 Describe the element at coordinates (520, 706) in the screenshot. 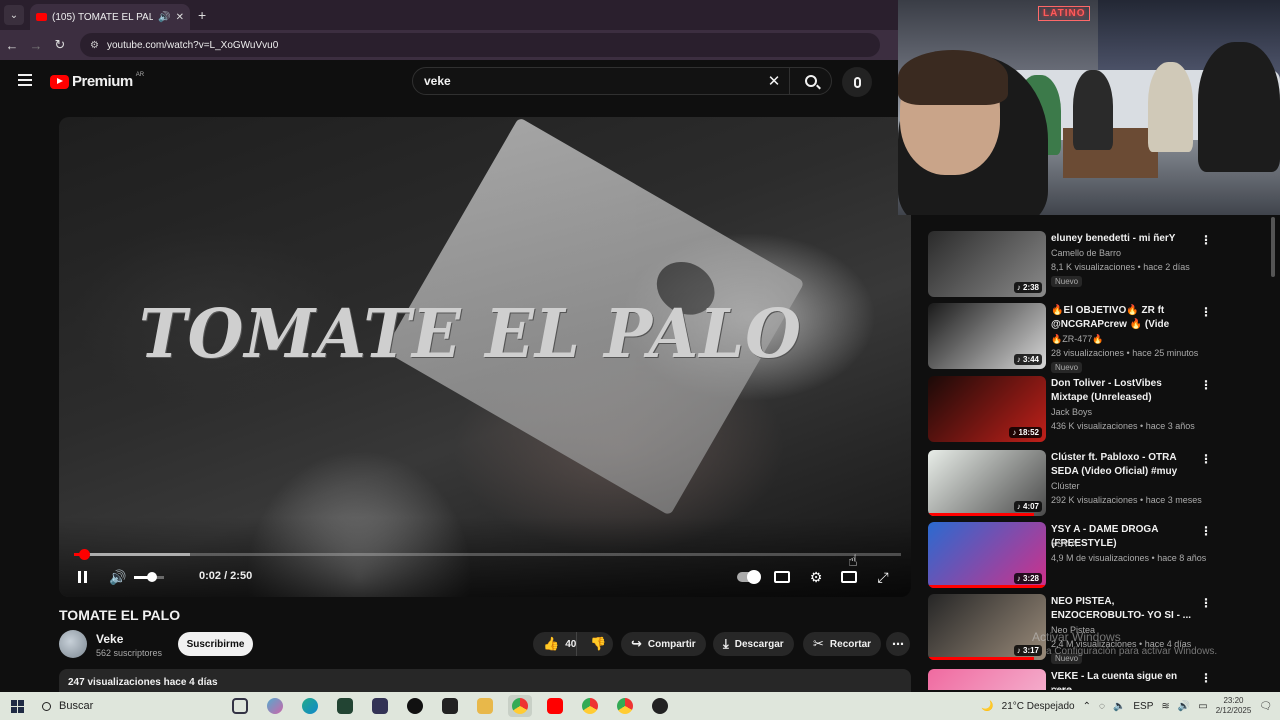

I see `chrome-icon` at that location.